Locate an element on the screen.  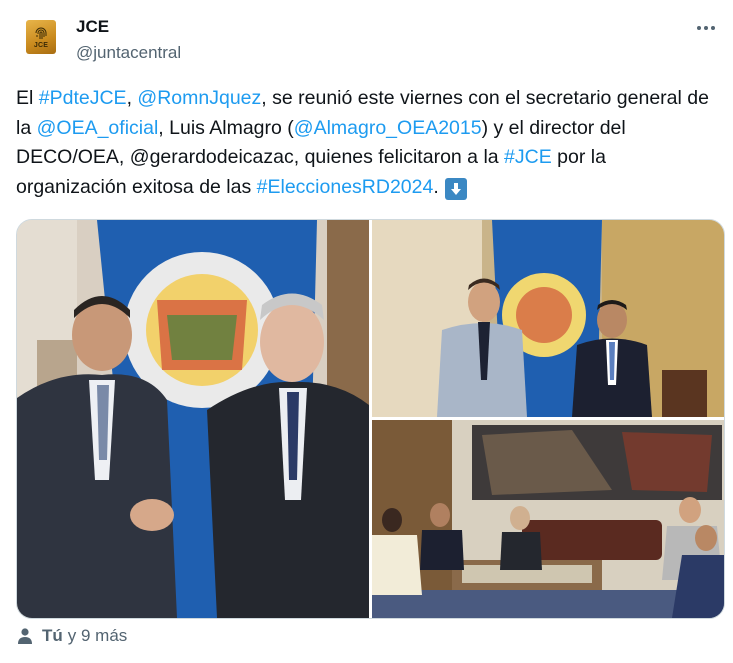
mention-almagro-link: @Almagro_OEA2015 is located at coordinates (388, 128).